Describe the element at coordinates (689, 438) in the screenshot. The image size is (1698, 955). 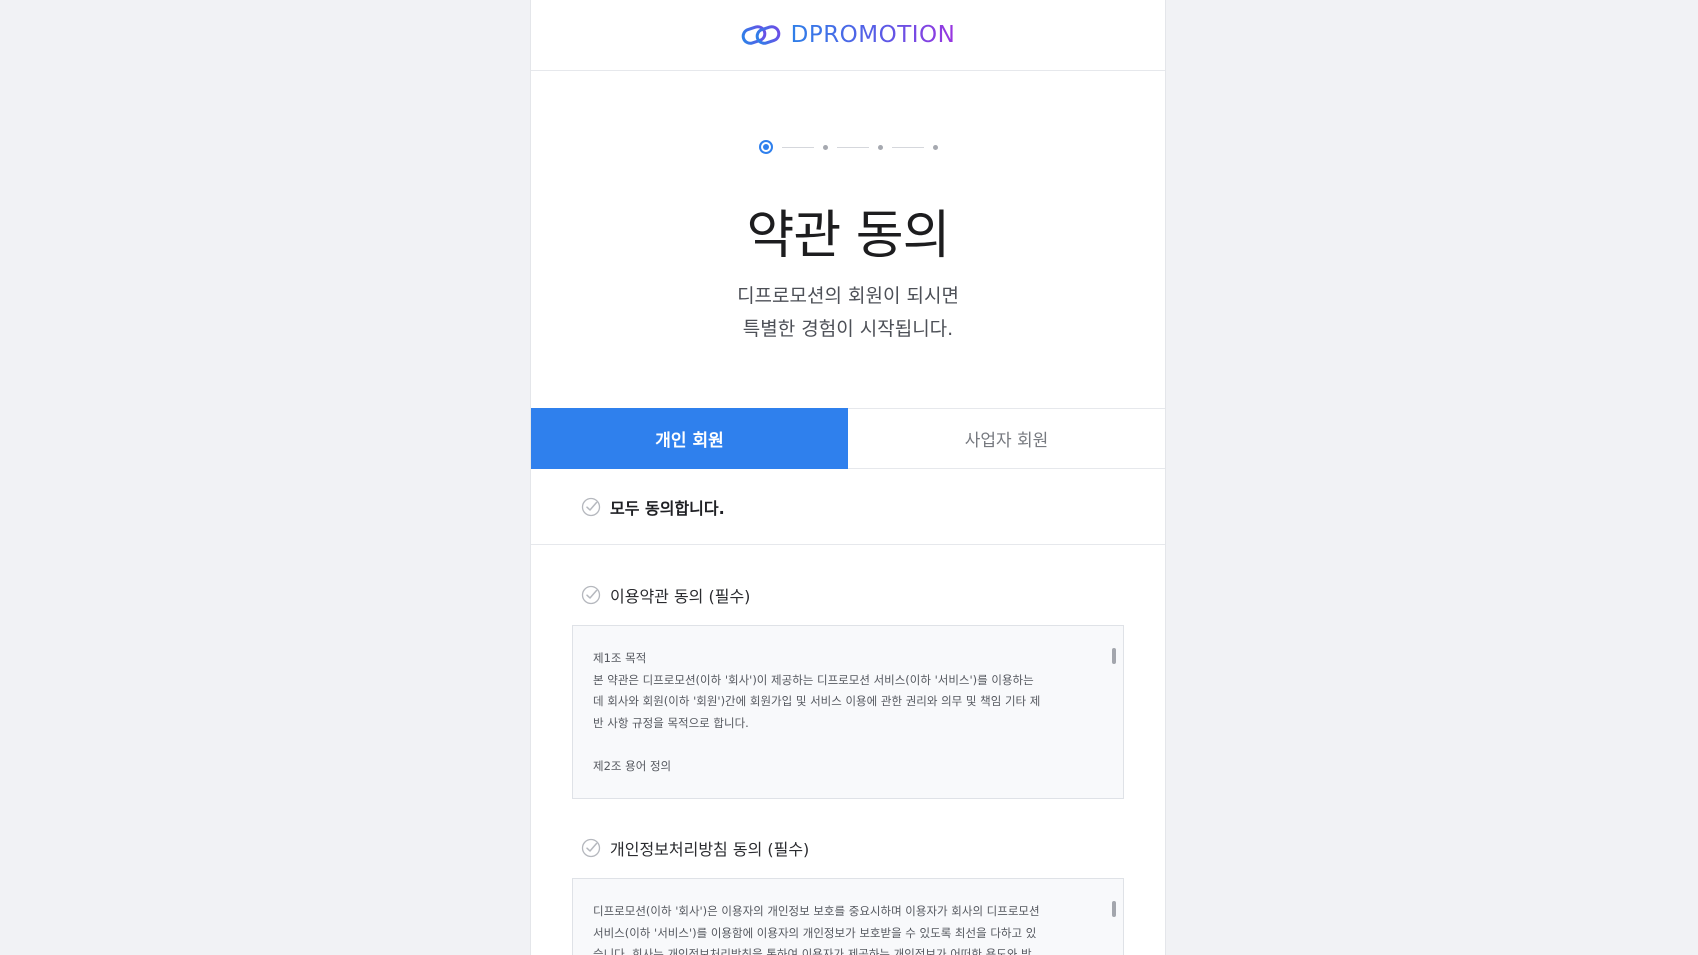
I see `tab-personal-member: 개인 회원` at that location.